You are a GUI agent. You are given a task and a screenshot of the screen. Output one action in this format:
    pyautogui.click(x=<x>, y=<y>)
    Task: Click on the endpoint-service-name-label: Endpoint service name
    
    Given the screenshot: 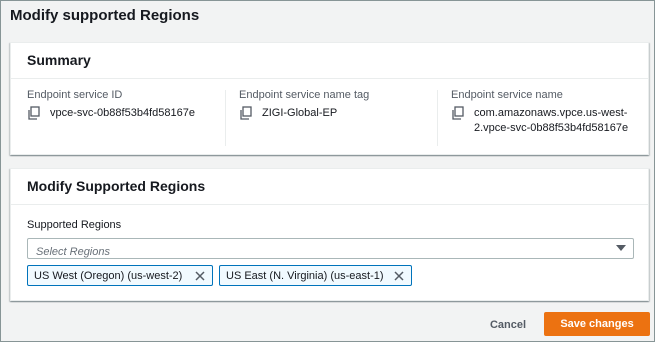 What is the action you would take?
    pyautogui.click(x=507, y=95)
    